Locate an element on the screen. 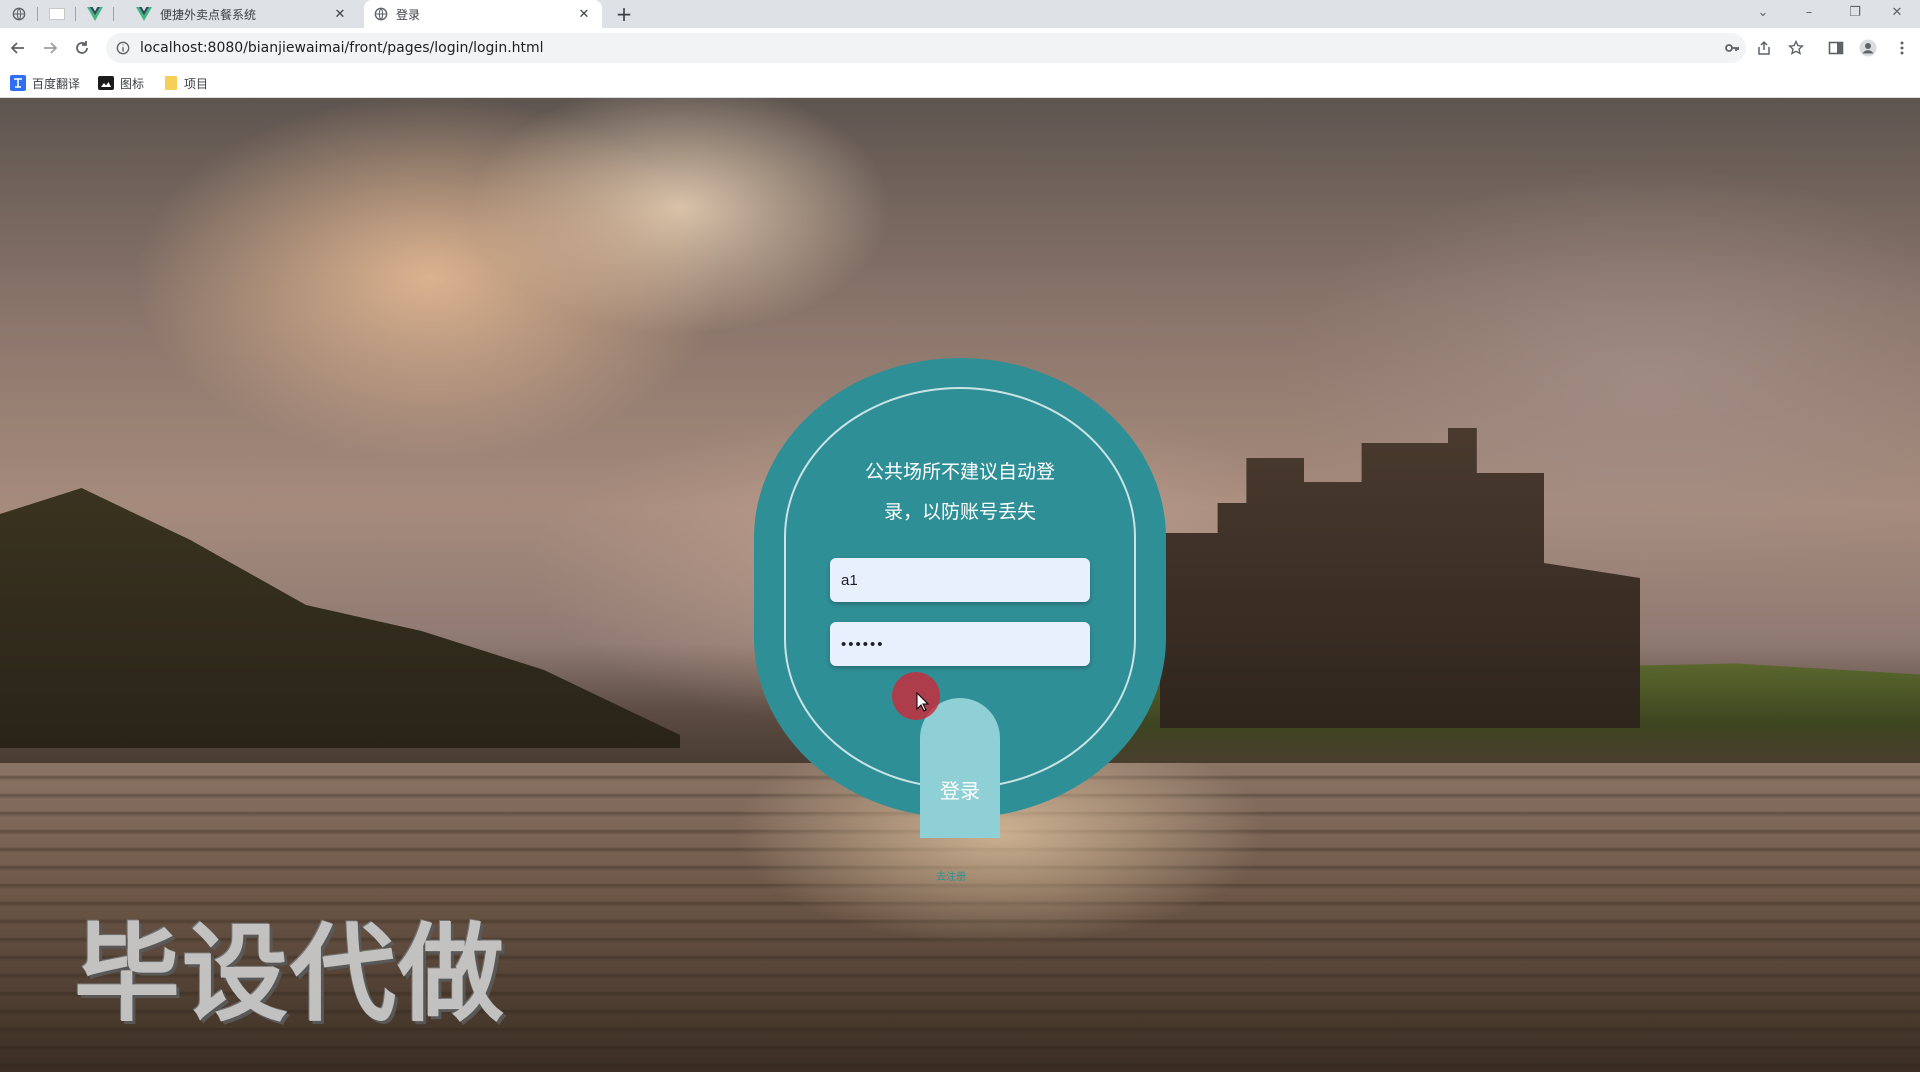  chevron-down-icon: ⌄ is located at coordinates (1763, 12).